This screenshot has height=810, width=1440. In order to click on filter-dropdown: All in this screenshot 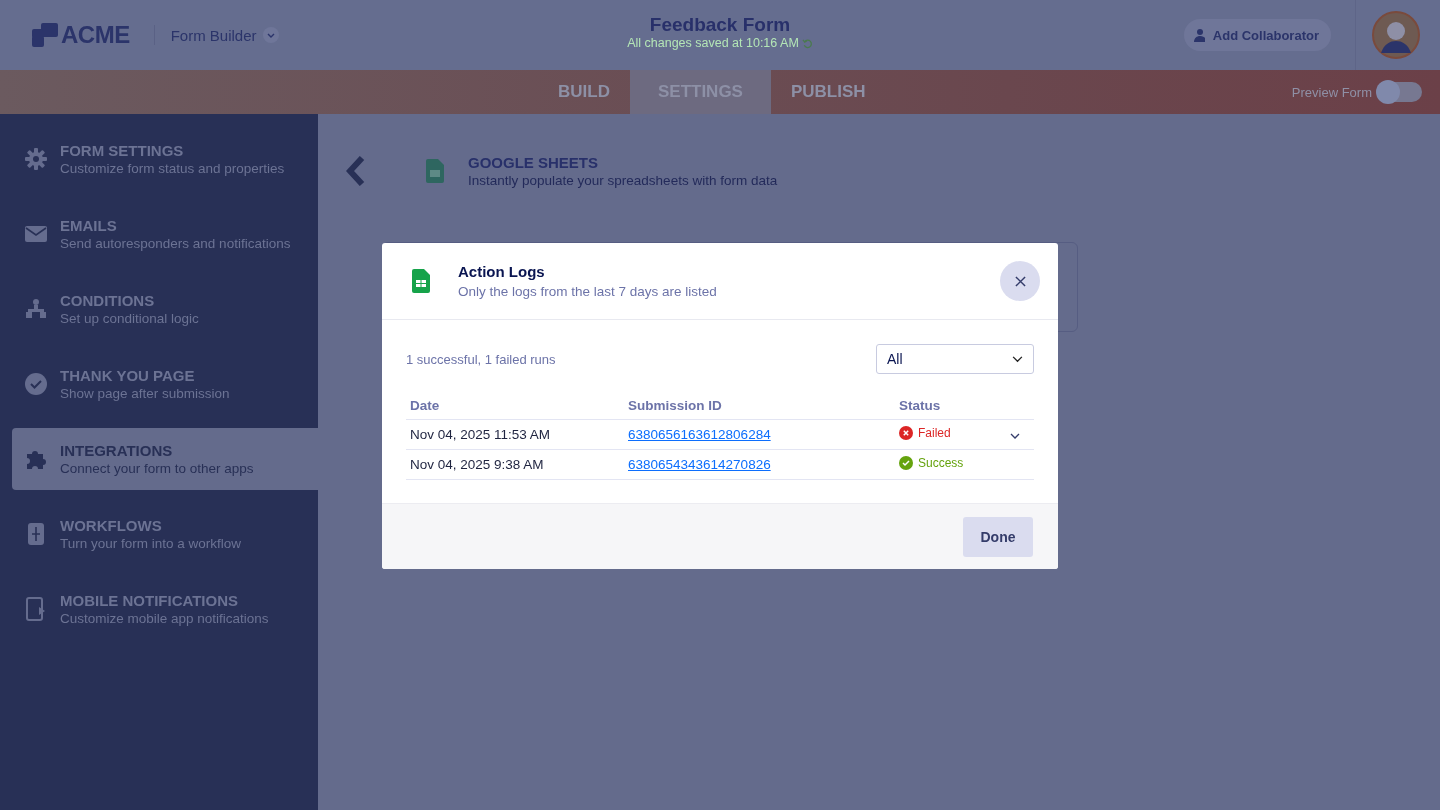, I will do `click(955, 359)`.